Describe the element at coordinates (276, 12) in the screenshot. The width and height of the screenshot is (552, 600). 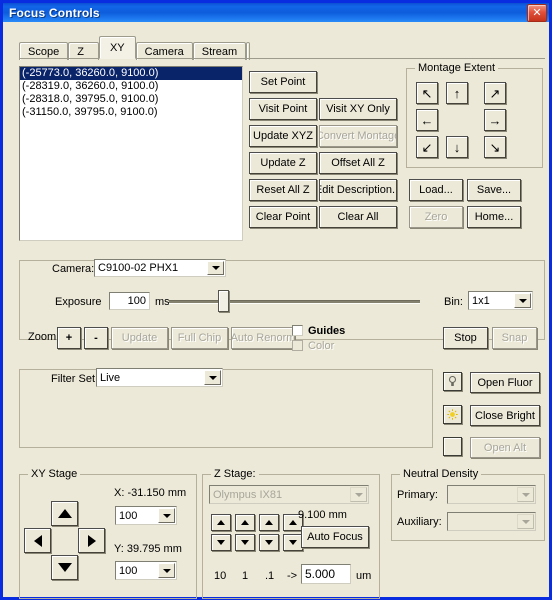
I see `title-bar: Focus Controls ✕` at that location.